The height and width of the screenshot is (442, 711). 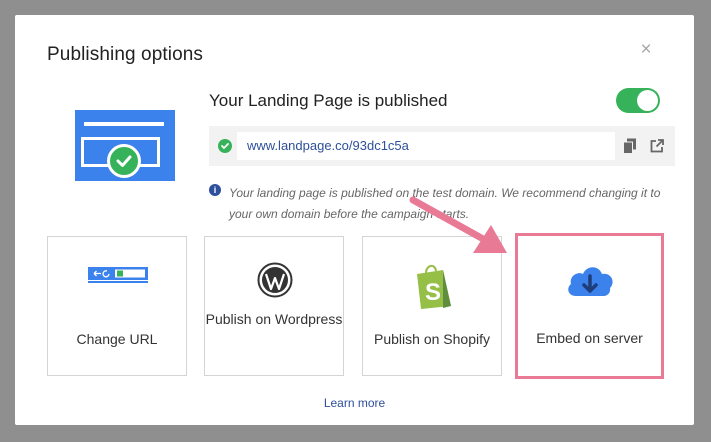 I want to click on close-icon: ×, so click(x=646, y=49).